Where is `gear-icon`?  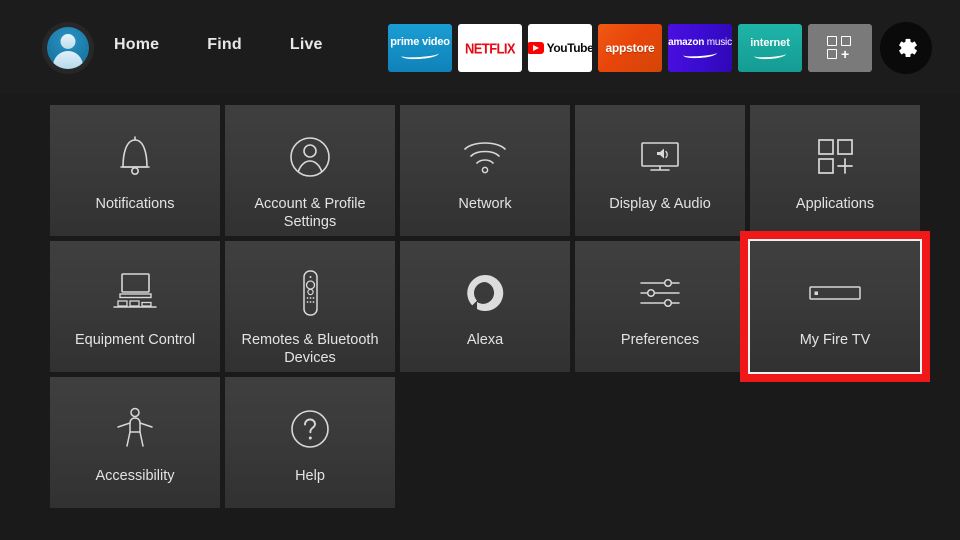 gear-icon is located at coordinates (908, 47).